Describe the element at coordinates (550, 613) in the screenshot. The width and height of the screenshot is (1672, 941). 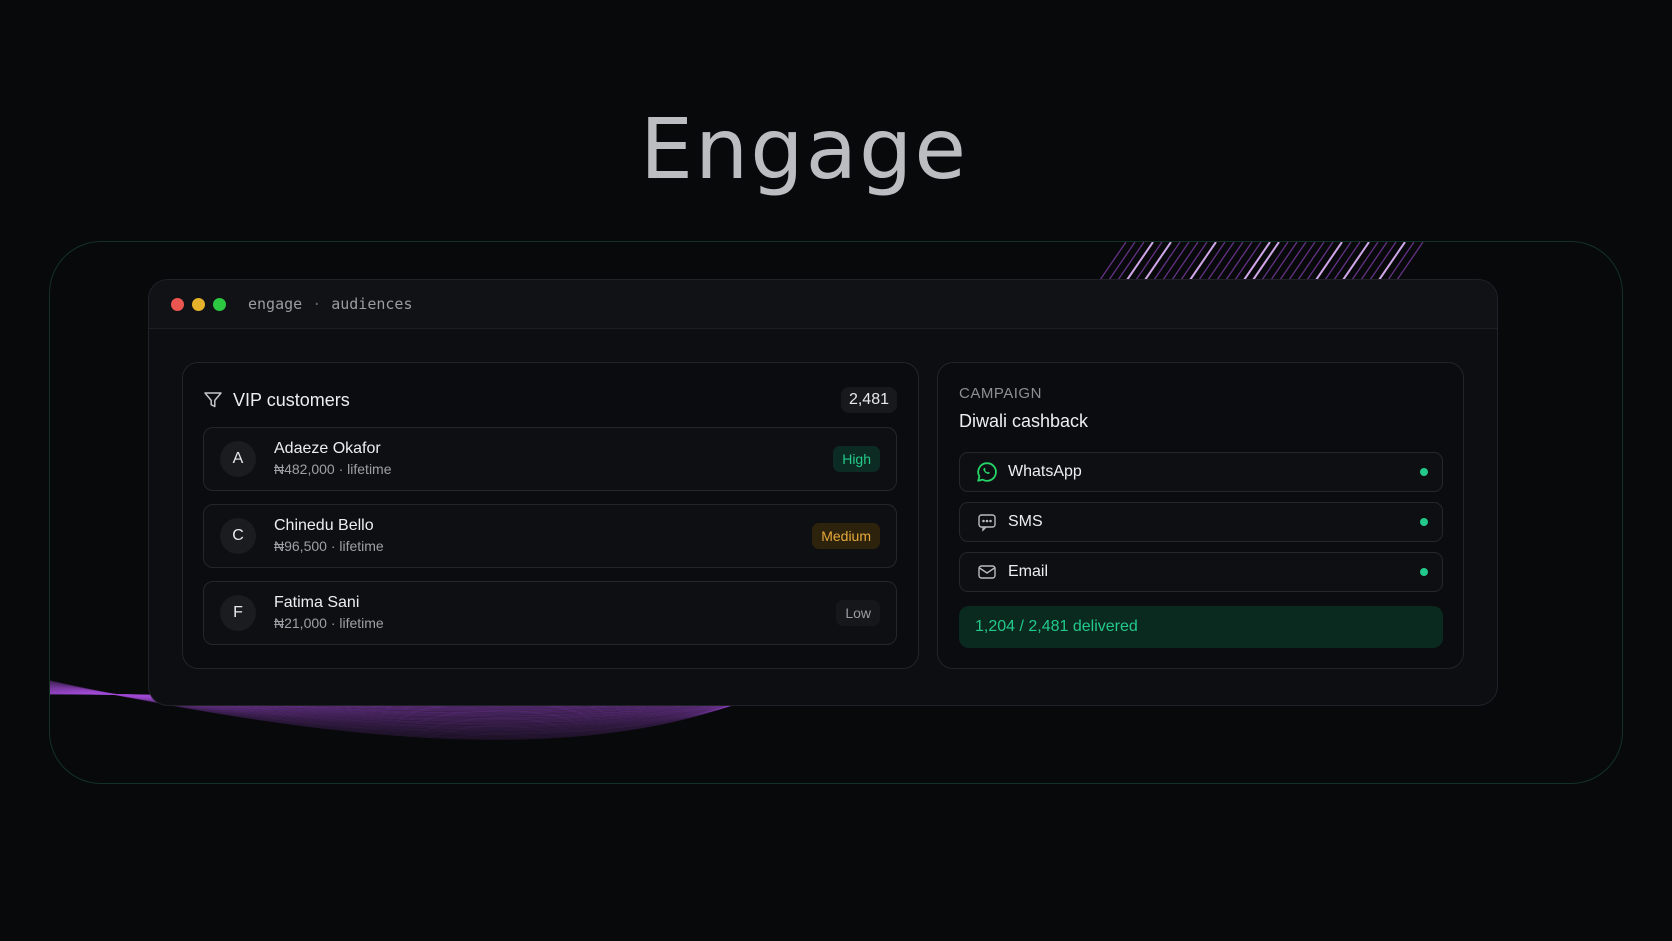
I see `customer-row: F Fatima Sani ₦21,000 · lifetime Low` at that location.